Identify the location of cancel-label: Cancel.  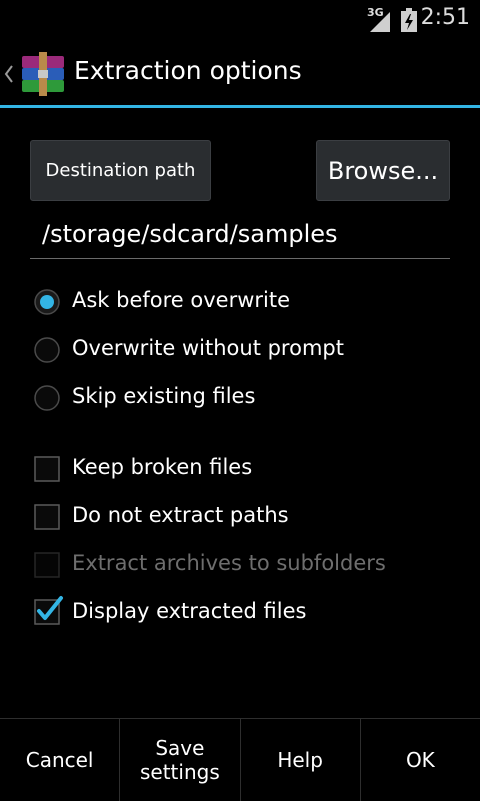
(59, 760).